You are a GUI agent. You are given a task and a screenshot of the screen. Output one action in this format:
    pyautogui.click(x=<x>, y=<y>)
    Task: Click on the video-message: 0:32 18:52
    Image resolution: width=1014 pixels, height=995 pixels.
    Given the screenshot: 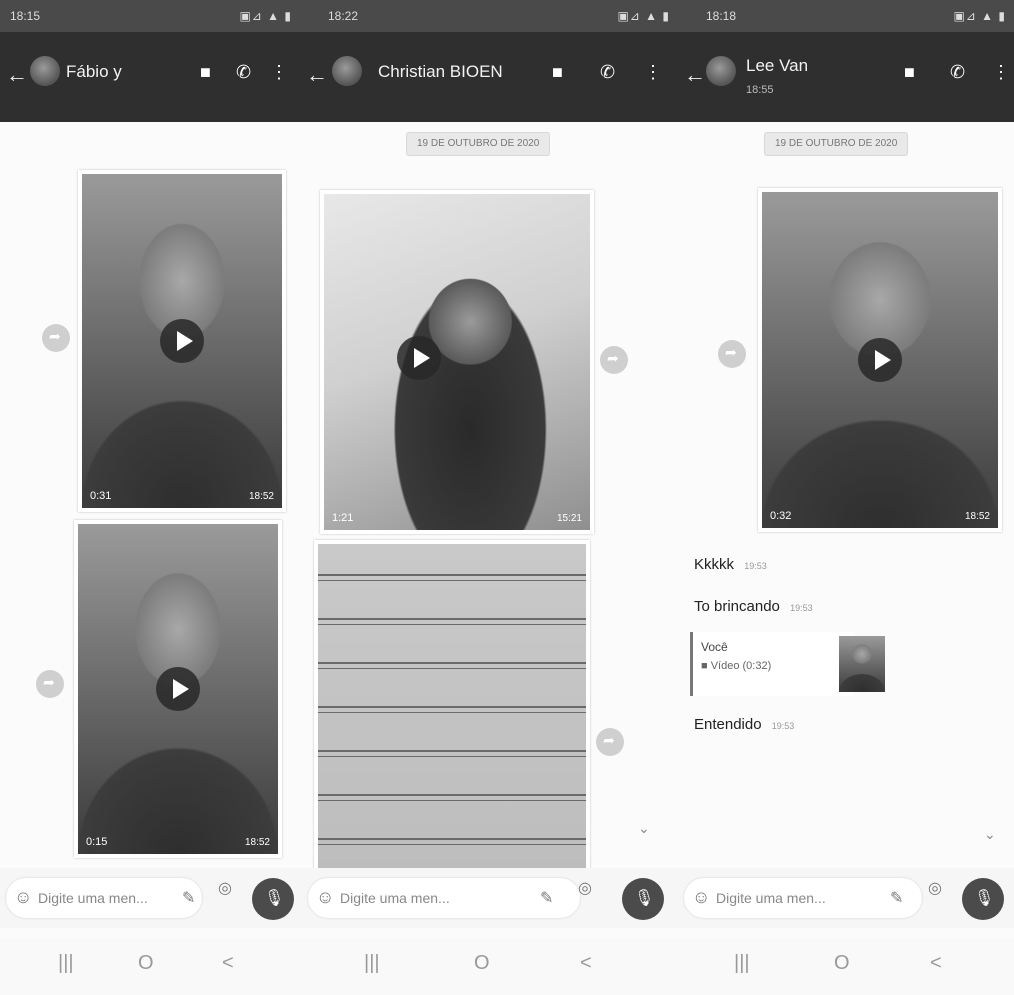 What is the action you would take?
    pyautogui.click(x=880, y=360)
    